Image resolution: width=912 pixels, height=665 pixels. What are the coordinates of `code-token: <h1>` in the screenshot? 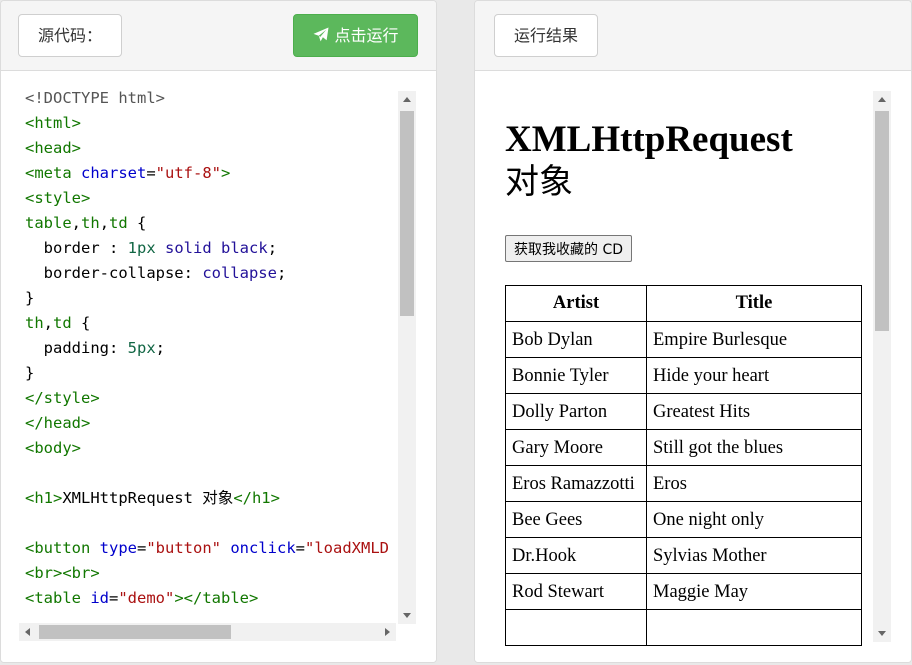 It's located at (44, 498).